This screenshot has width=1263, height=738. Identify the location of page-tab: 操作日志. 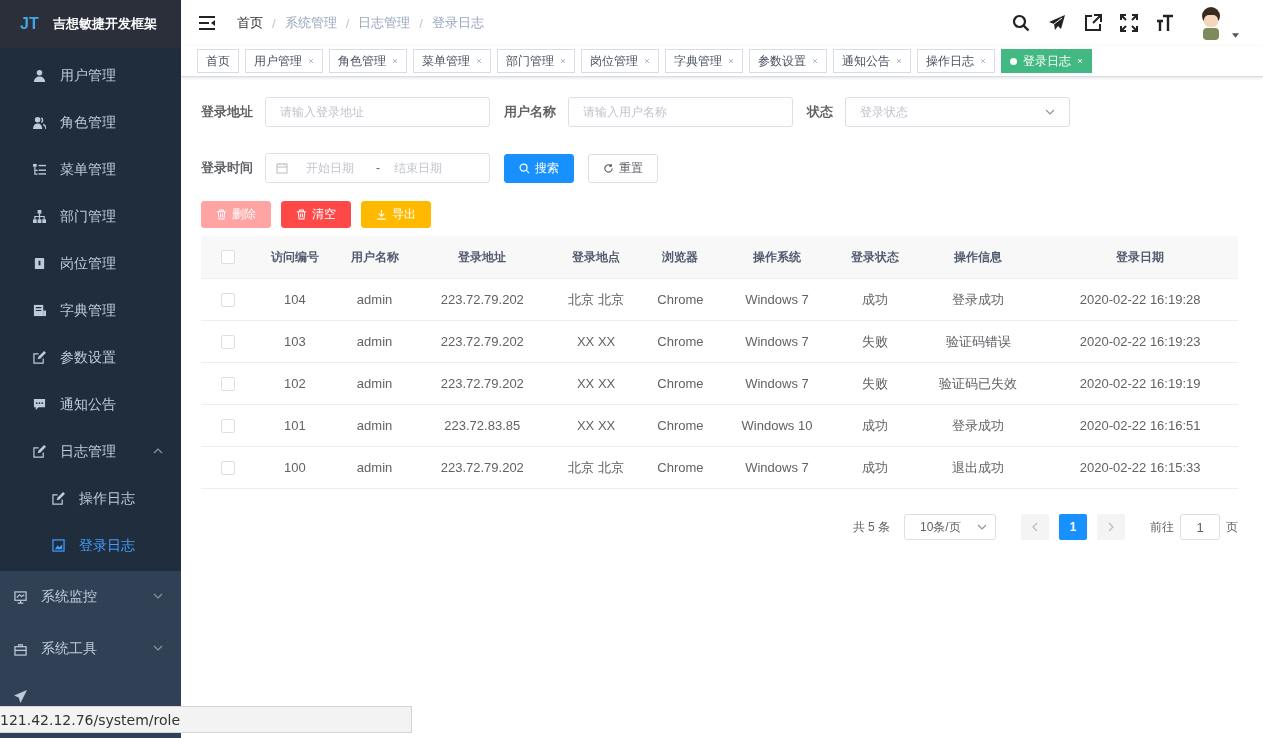
(956, 61).